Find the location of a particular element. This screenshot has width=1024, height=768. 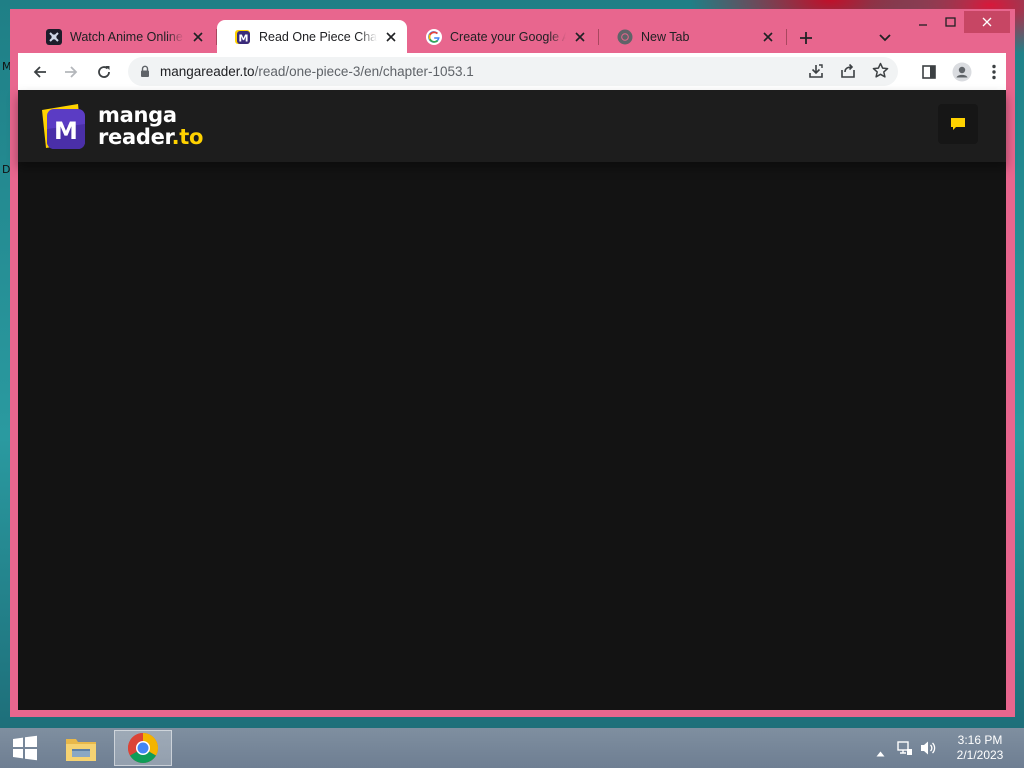

tab-separator is located at coordinates (786, 37).